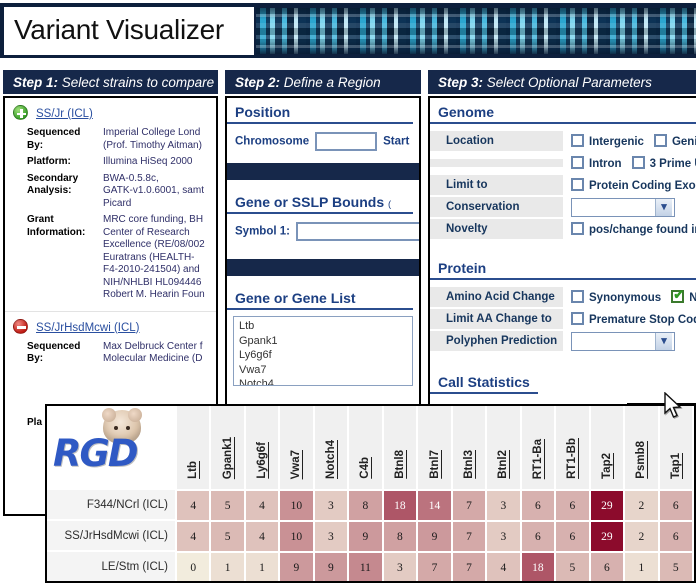  I want to click on plus-icon, so click(20, 112).